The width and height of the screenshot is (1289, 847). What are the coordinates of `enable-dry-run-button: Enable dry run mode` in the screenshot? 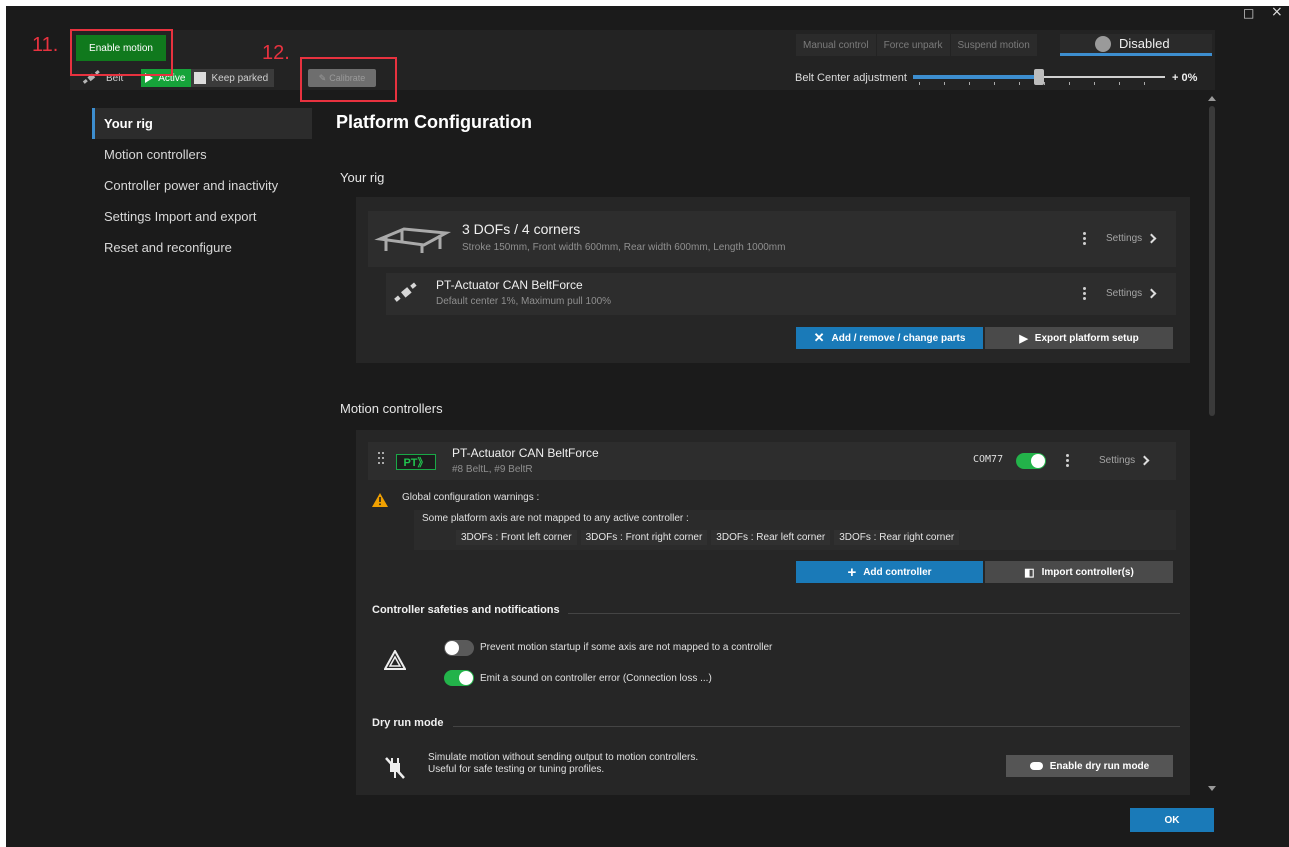 It's located at (1089, 766).